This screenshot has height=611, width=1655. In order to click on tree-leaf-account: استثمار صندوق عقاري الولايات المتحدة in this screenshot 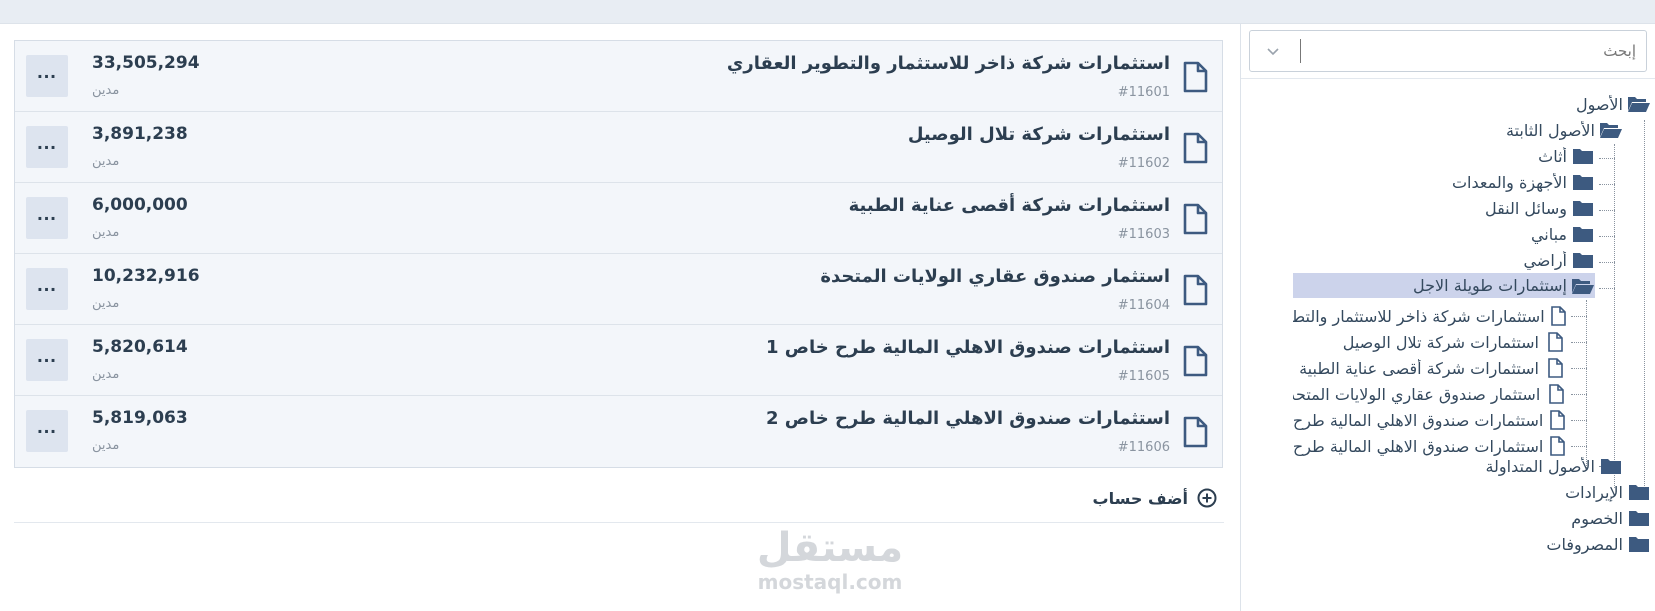, I will do `click(1430, 394)`.